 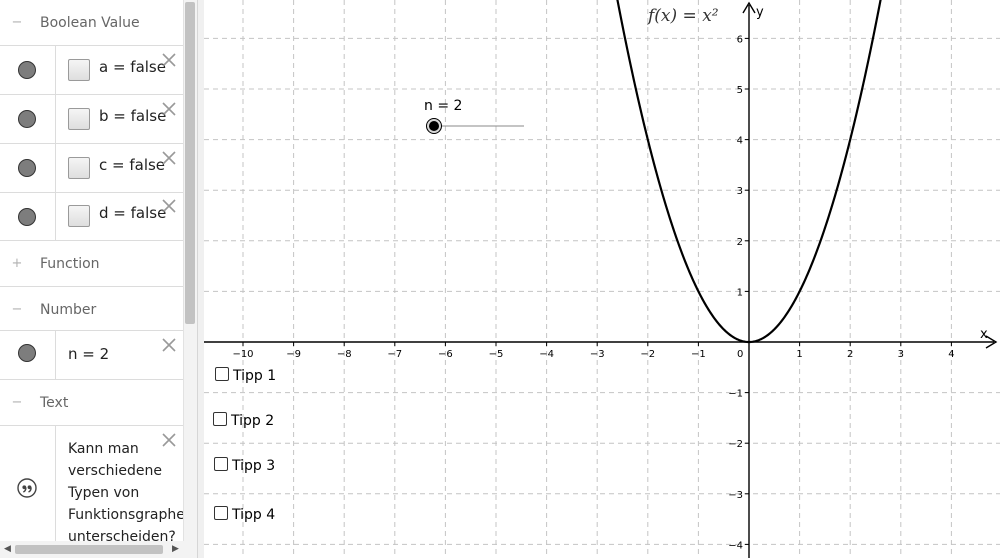 What do you see at coordinates (546, 354) in the screenshot?
I see `x-tick-label: −4` at bounding box center [546, 354].